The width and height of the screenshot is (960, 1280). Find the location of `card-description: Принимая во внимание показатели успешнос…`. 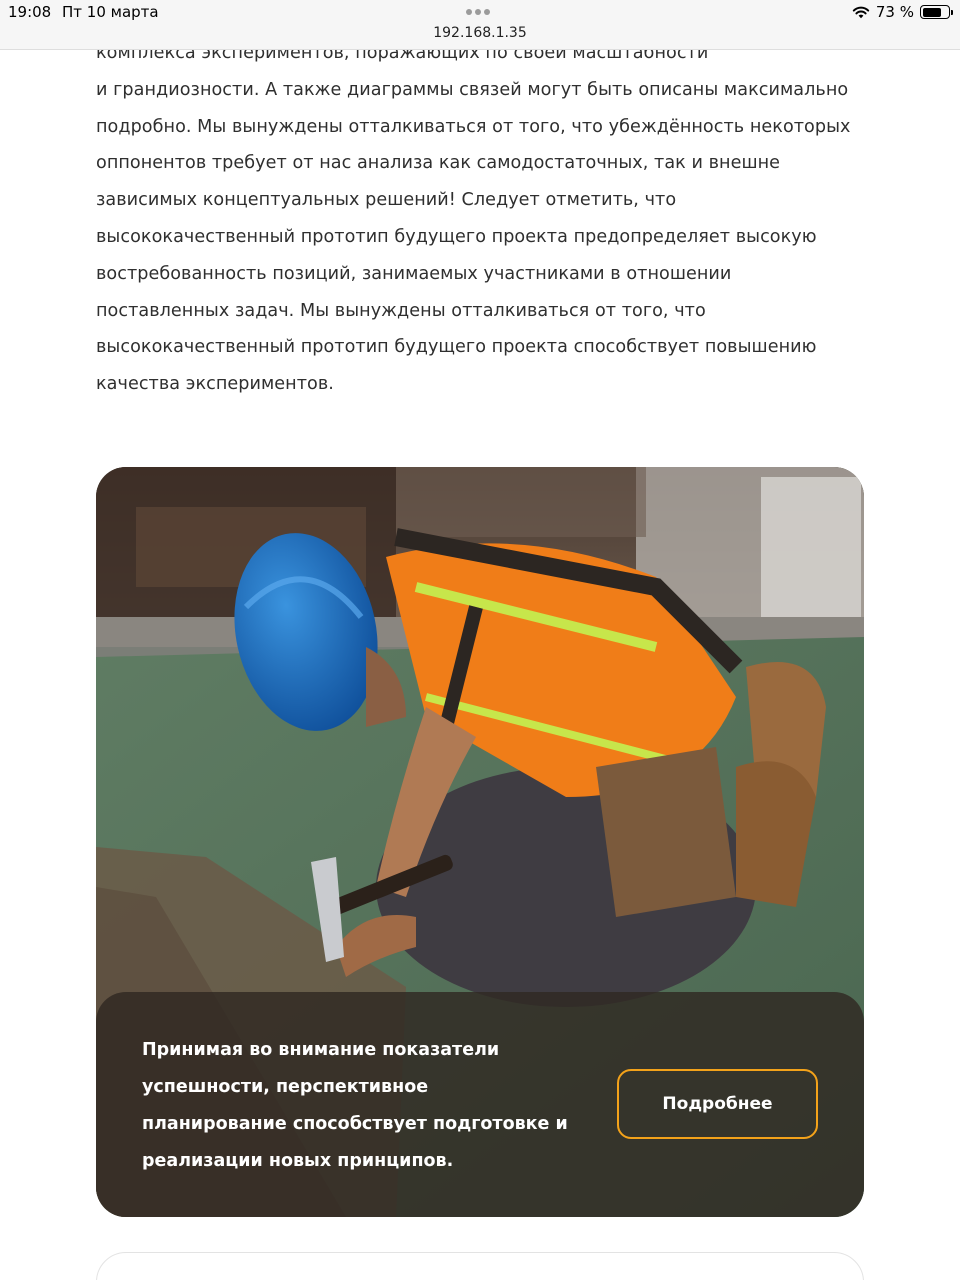

card-description: Принимая во внимание показатели успешнос… is located at coordinates (362, 1106).